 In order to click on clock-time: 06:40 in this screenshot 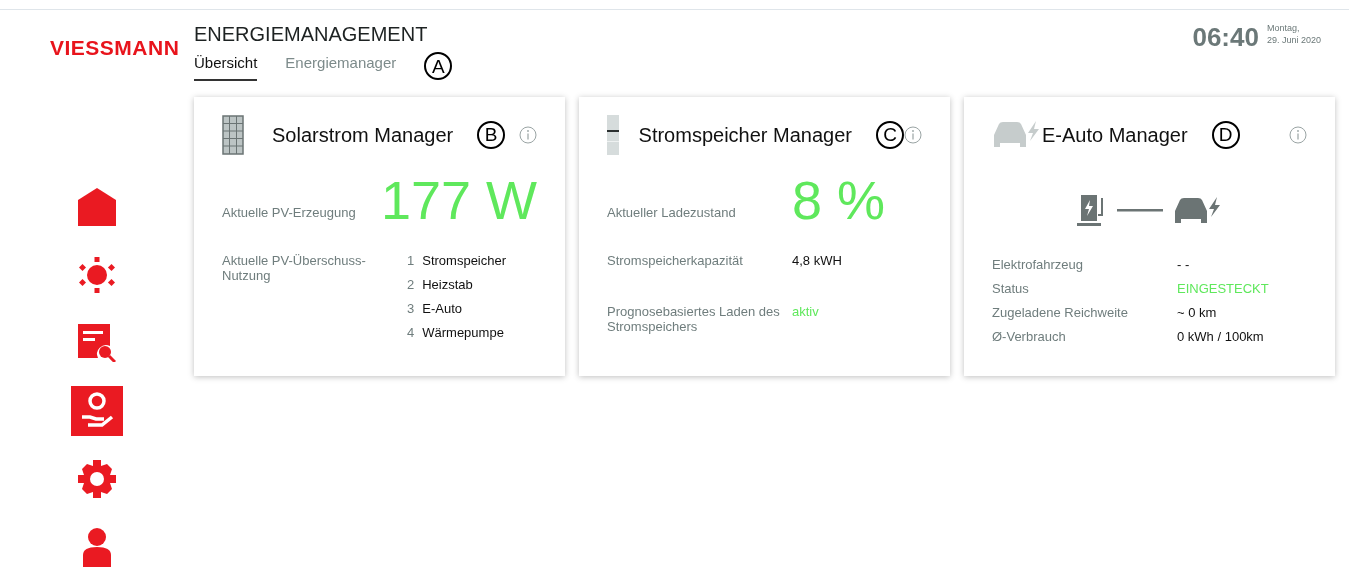, I will do `click(1225, 37)`.